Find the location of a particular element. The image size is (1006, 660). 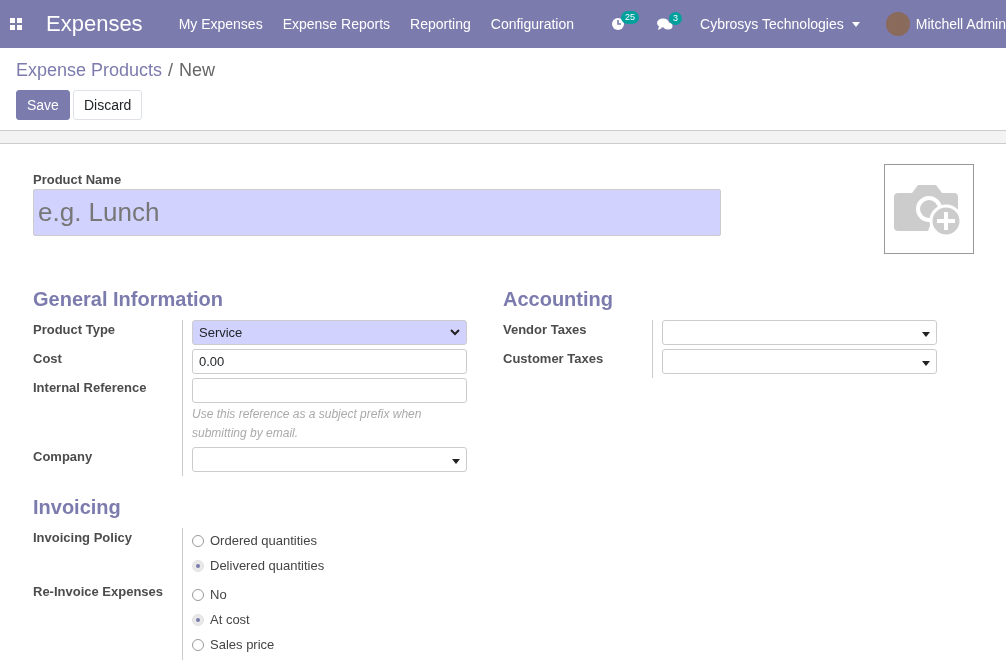

menu-item: Reporting is located at coordinates (440, 24).